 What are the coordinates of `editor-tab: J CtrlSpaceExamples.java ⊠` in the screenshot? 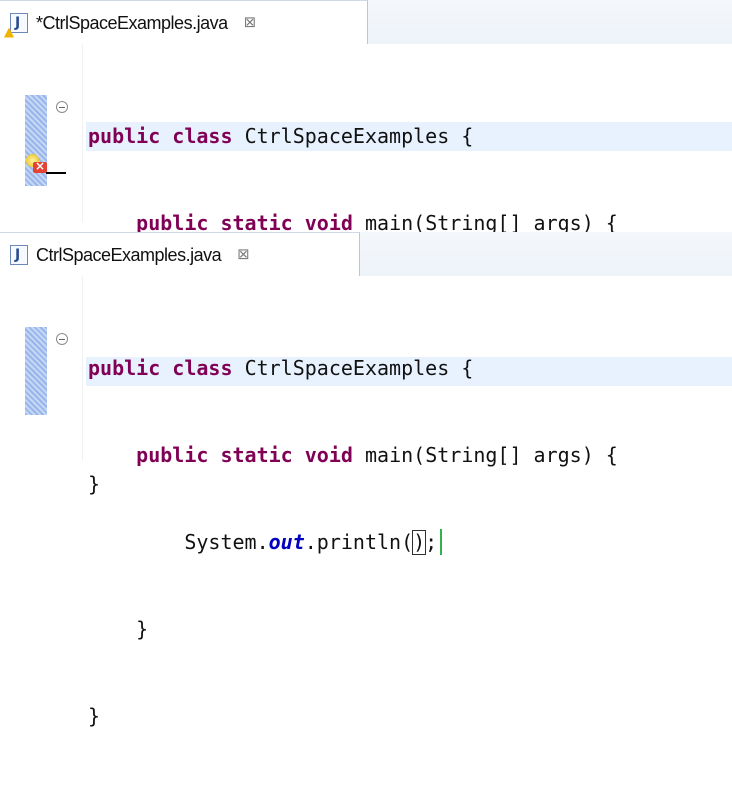 It's located at (180, 254).